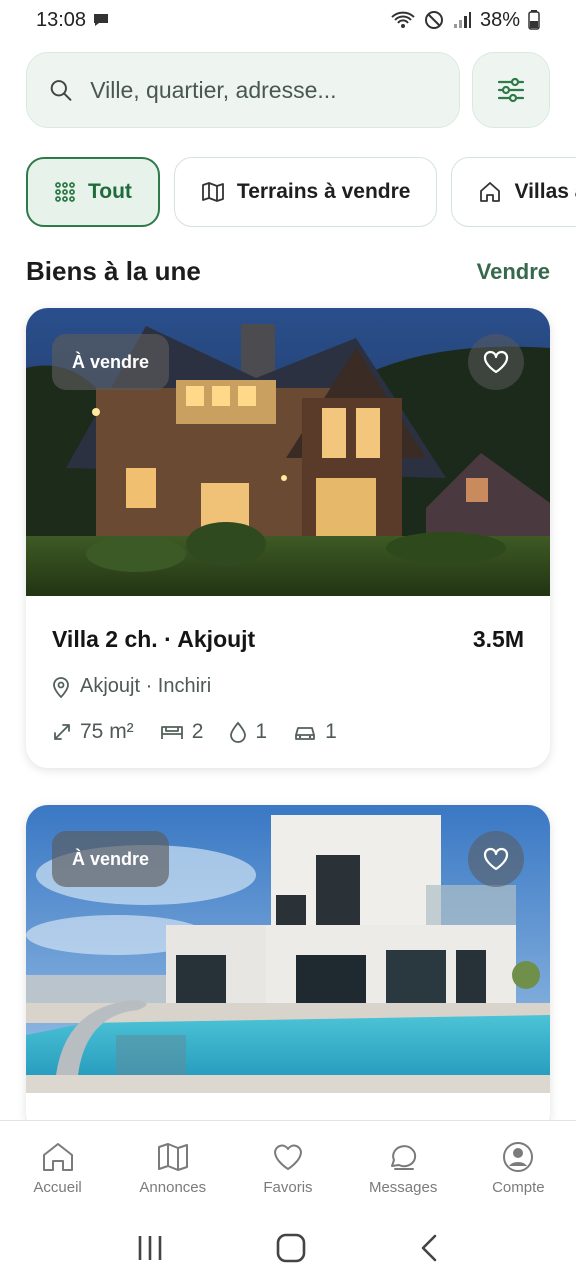 Image resolution: width=576 pixels, height=1280 pixels. I want to click on search-box, so click(243, 90).